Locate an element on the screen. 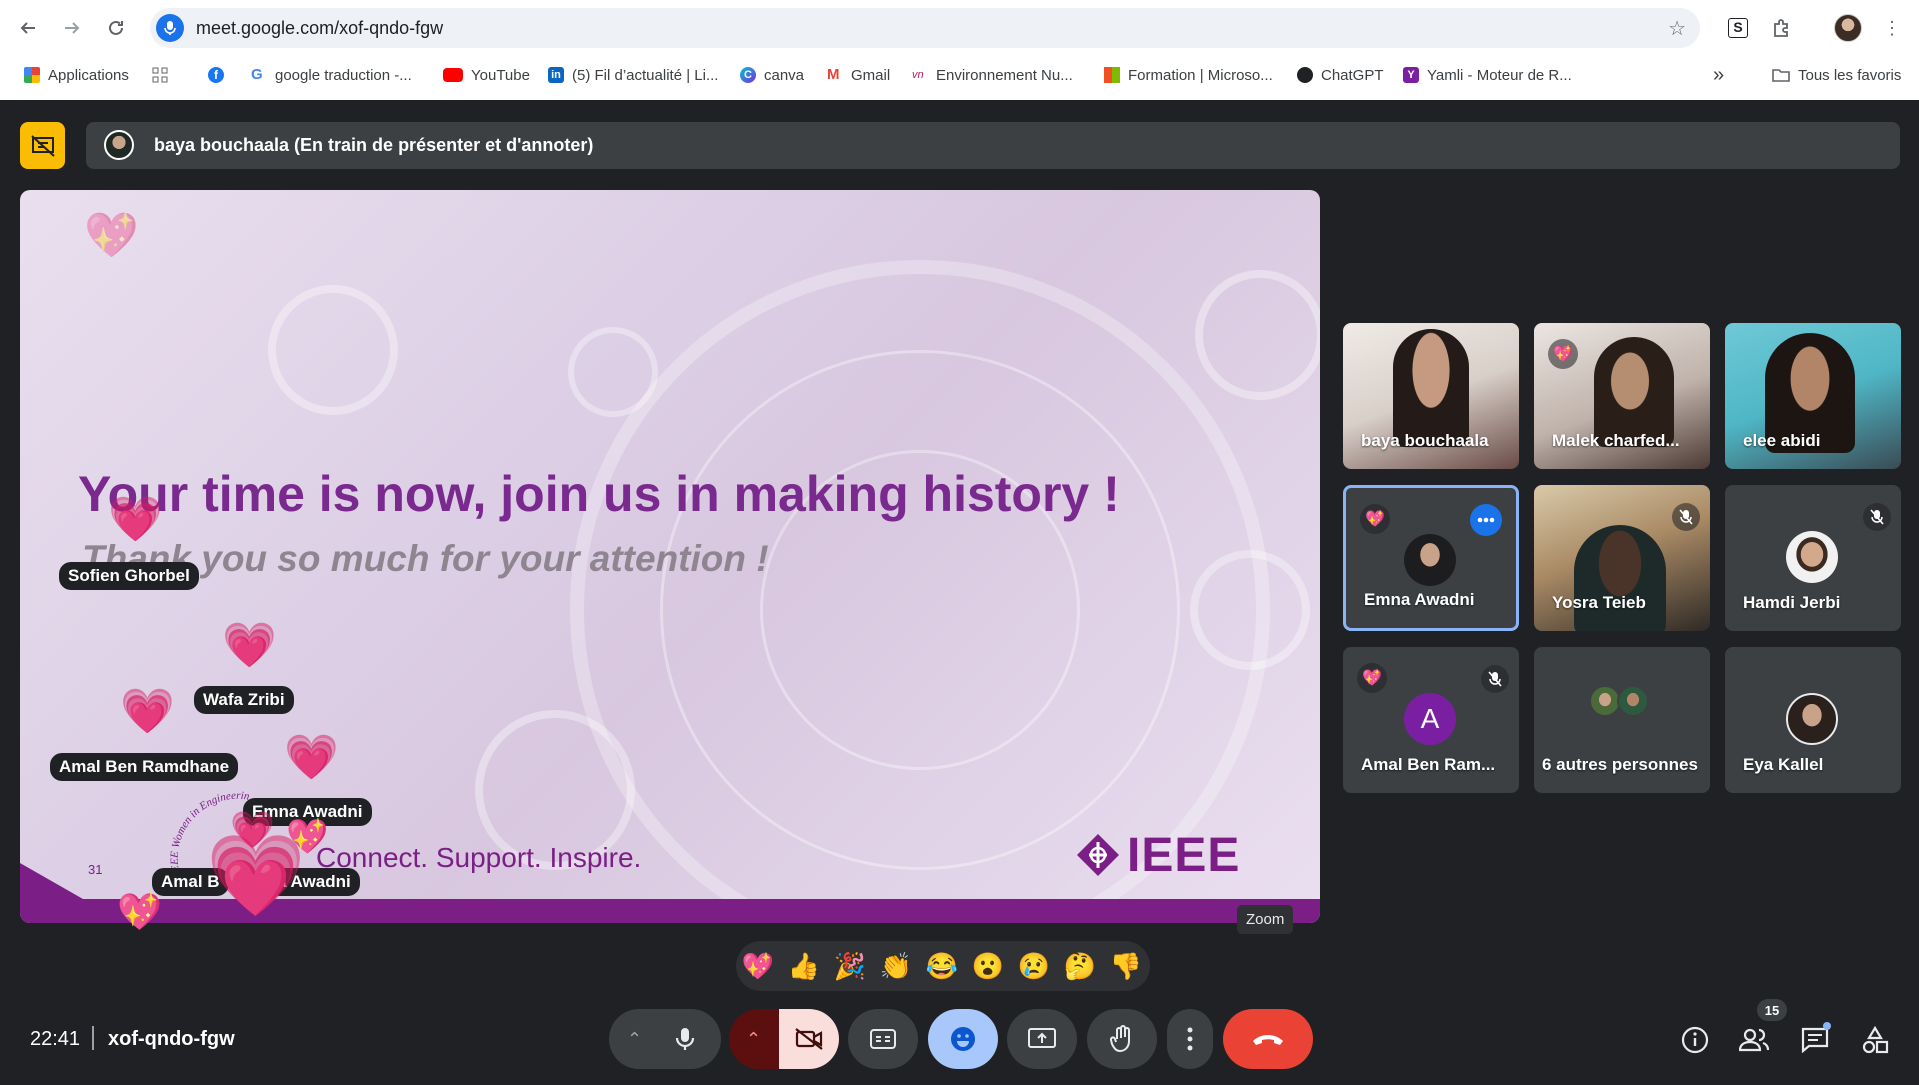 This screenshot has width=1919, height=1085. reaction-thumbs-down-button: 👎 is located at coordinates (1126, 966).